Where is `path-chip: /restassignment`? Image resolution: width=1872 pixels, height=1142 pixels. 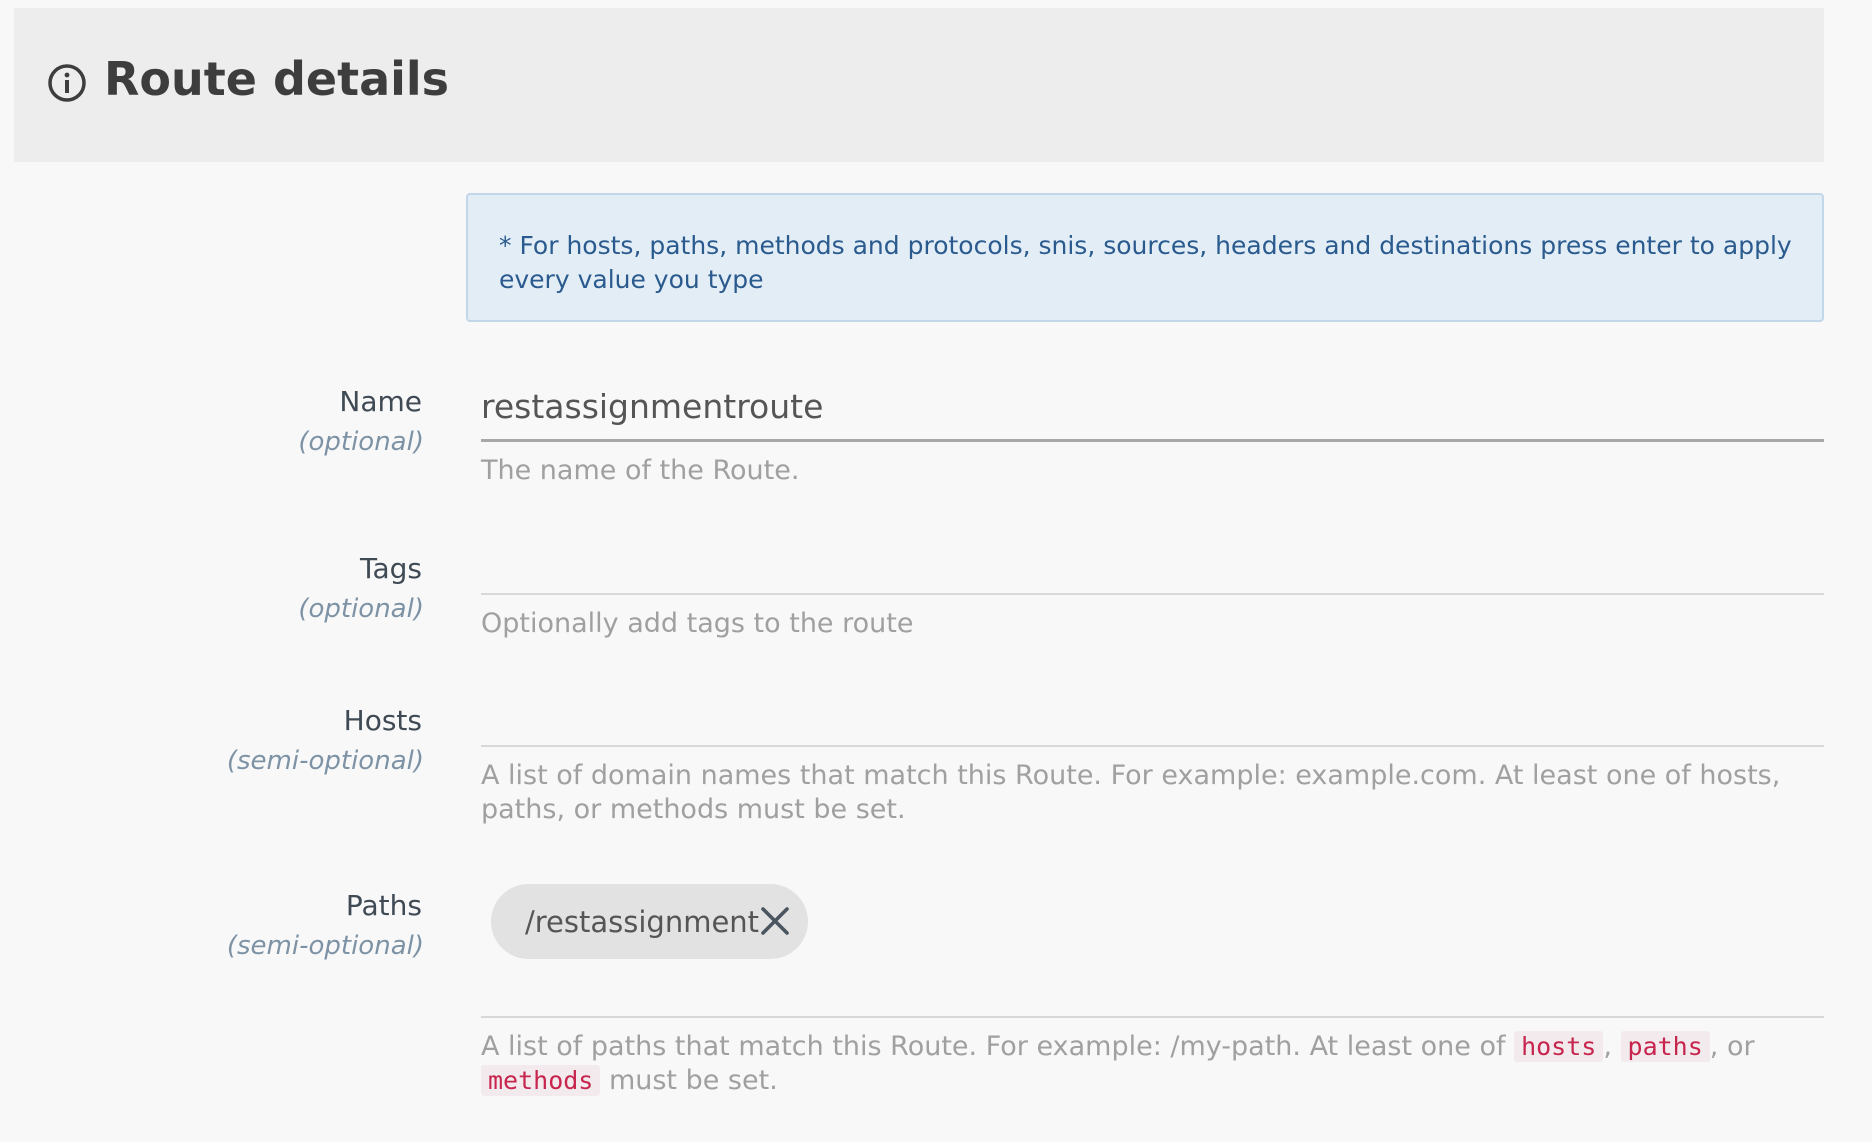 path-chip: /restassignment is located at coordinates (649, 921).